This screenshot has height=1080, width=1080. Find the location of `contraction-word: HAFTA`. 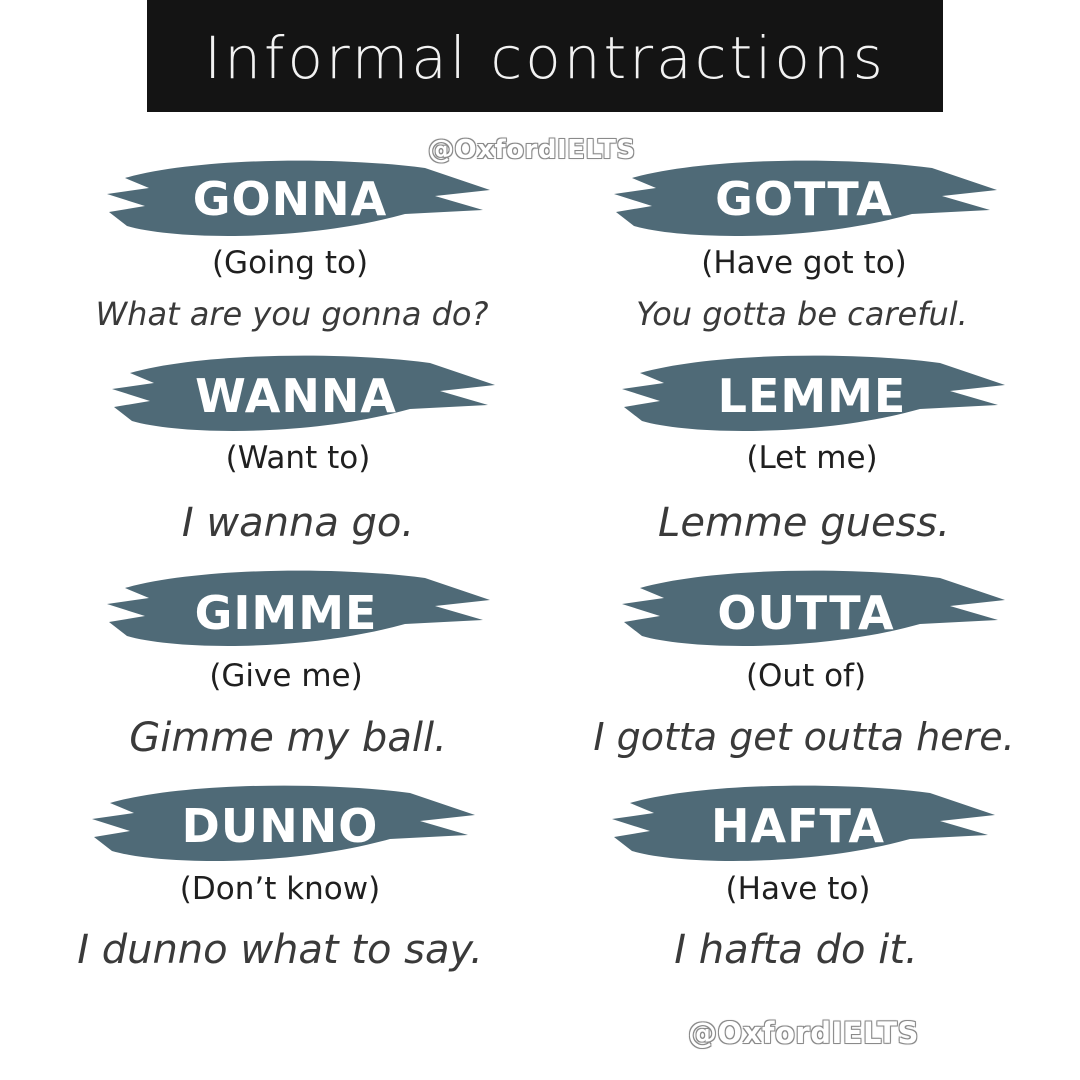

contraction-word: HAFTA is located at coordinates (798, 826).